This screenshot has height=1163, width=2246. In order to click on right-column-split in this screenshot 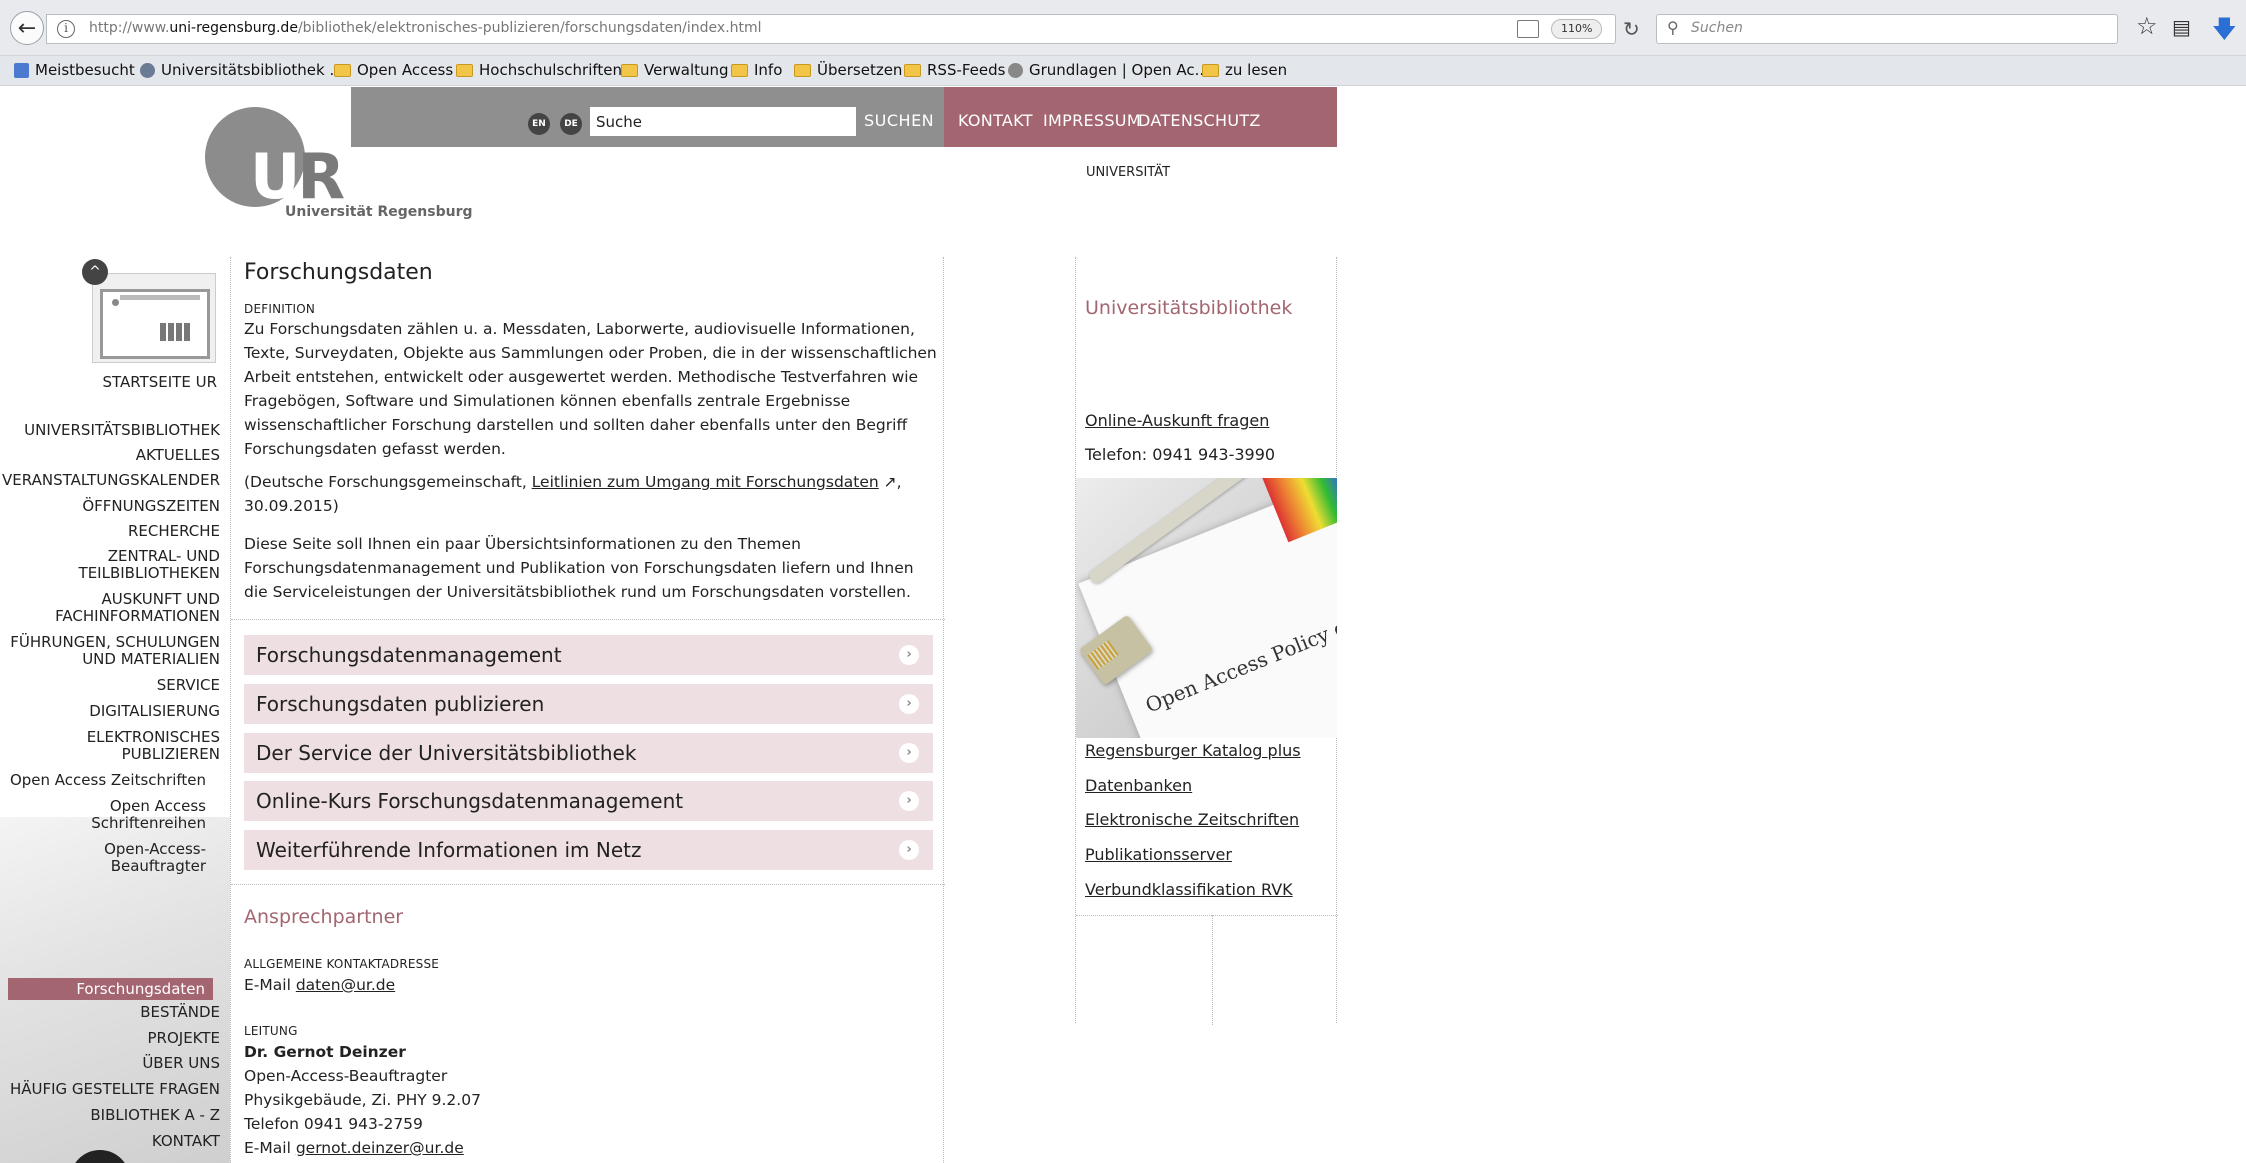, I will do `click(1212, 970)`.